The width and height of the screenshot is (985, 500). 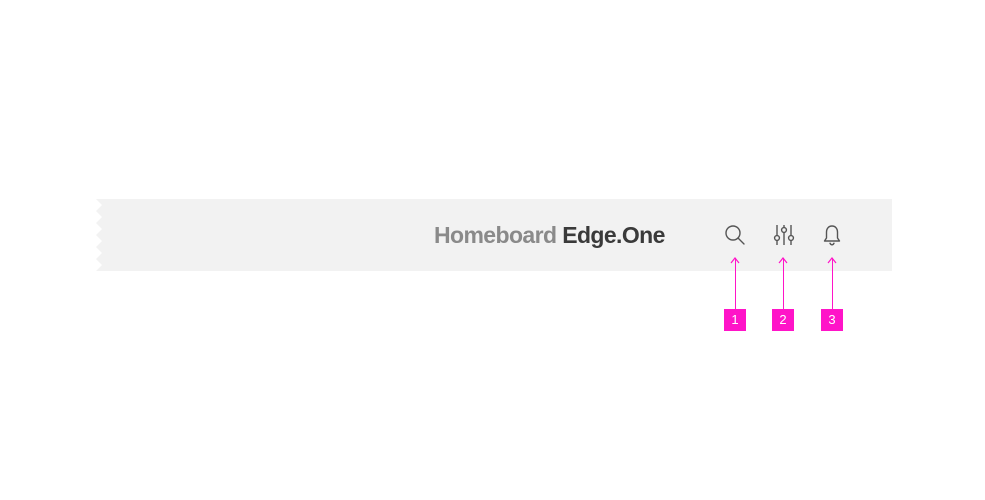 I want to click on search-button, so click(x=735, y=235).